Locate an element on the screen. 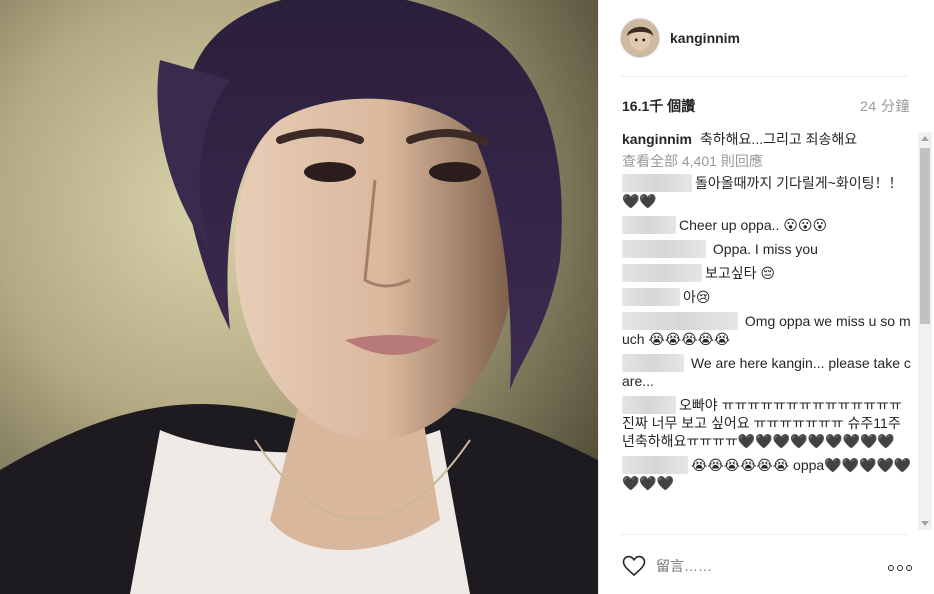 This screenshot has width=934, height=594. post-header: kanginnim is located at coordinates (680, 38).